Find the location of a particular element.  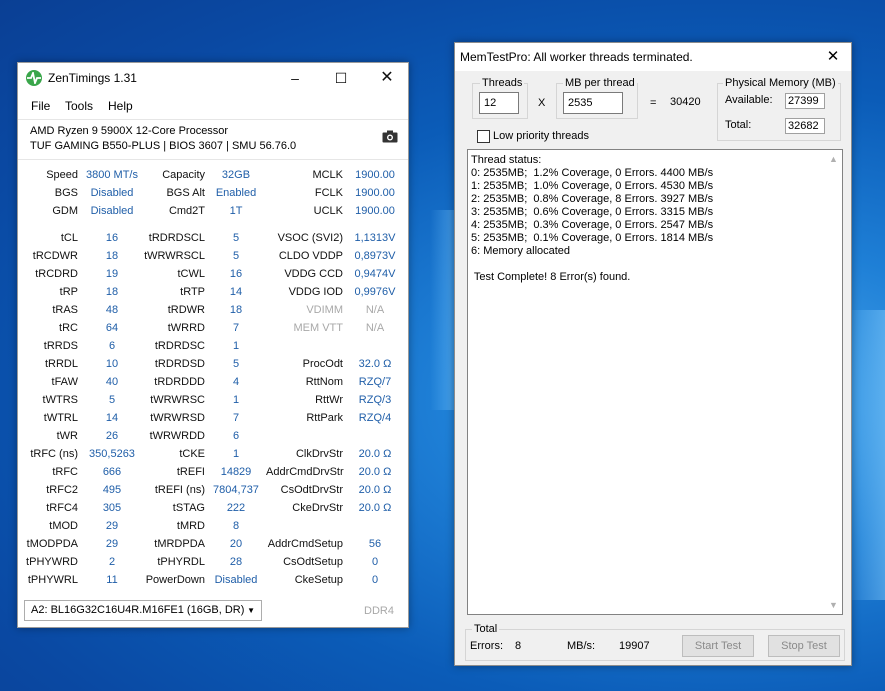

cpu-name: AMD Ryzen 9 5900X 12-Core Processor is located at coordinates (129, 131).